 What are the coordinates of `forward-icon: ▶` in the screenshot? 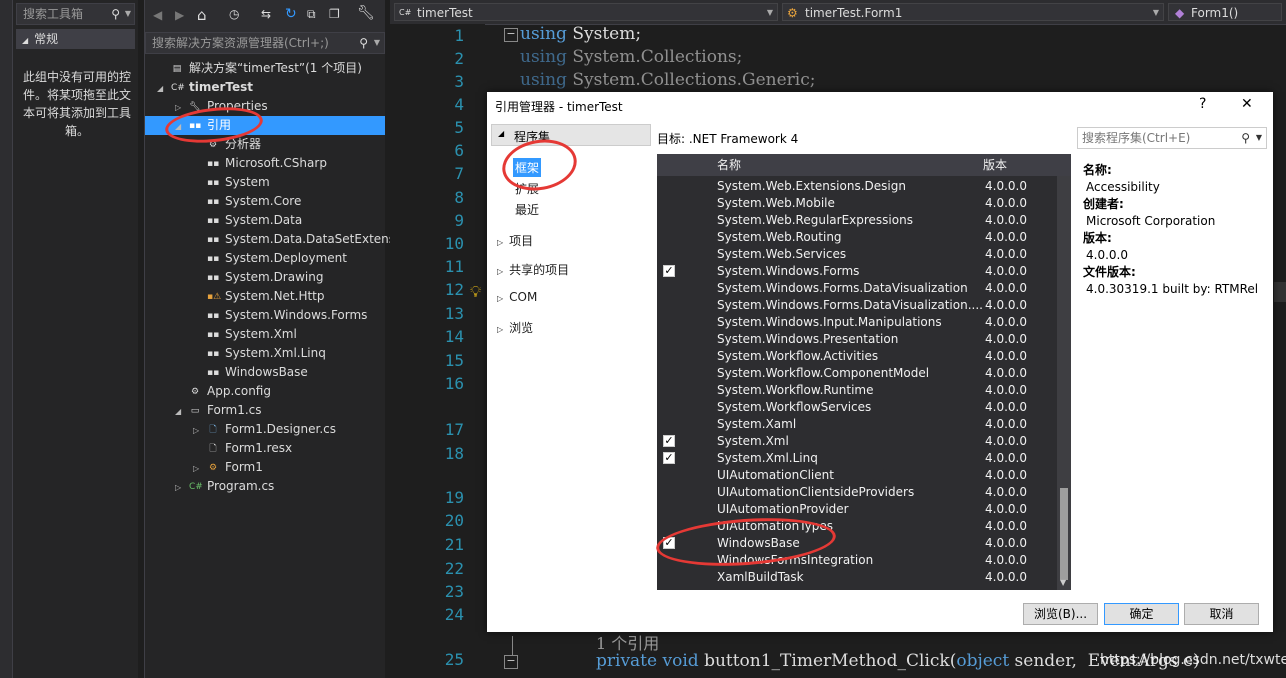 It's located at (179, 15).